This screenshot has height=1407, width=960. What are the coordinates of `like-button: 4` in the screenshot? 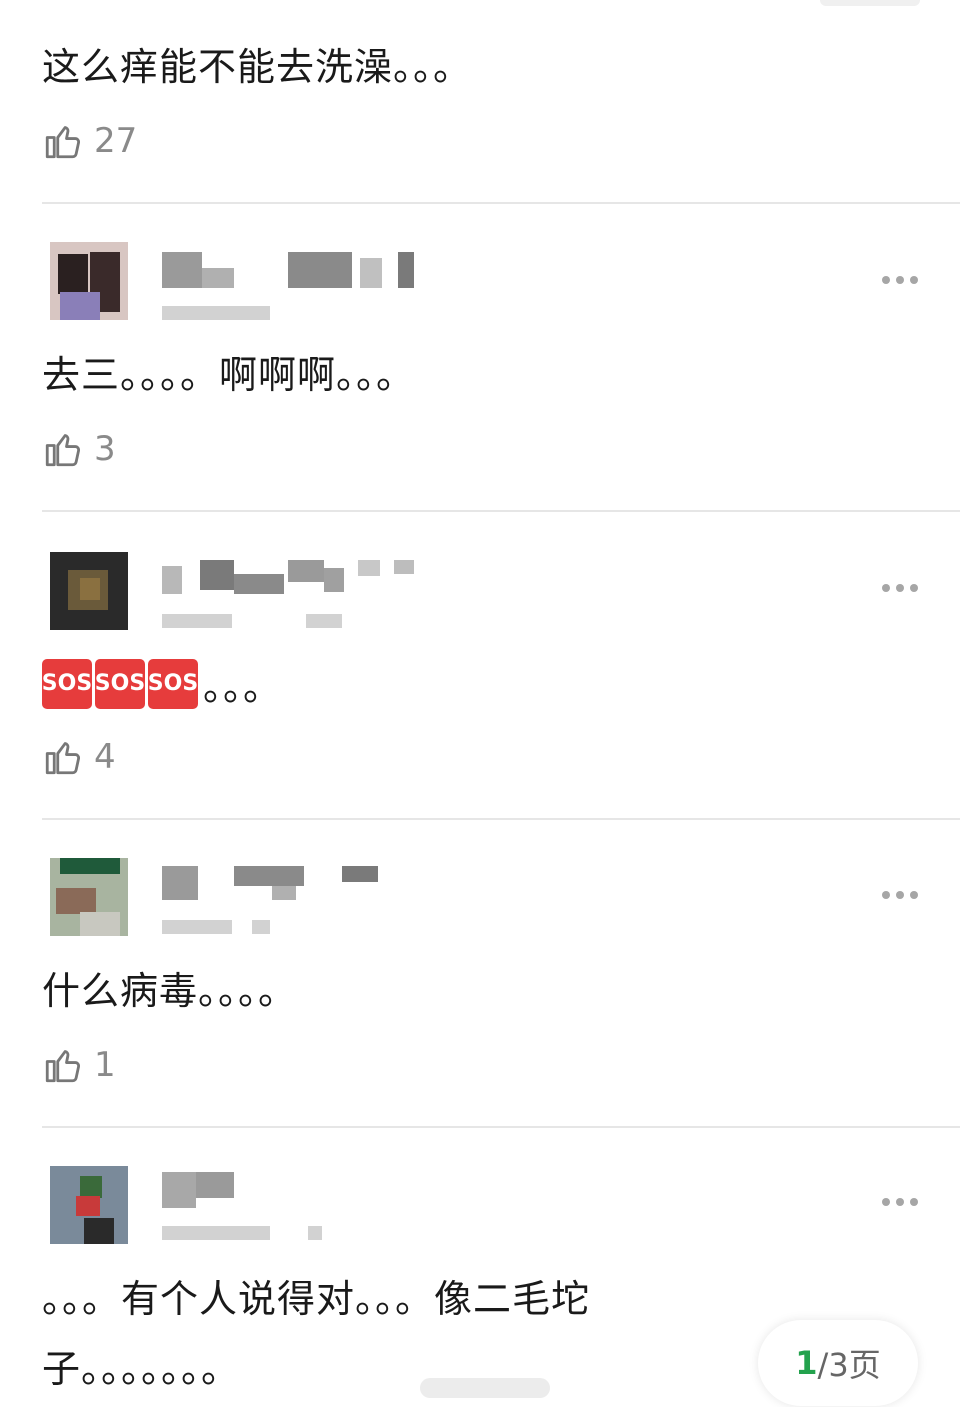 It's located at (79, 757).